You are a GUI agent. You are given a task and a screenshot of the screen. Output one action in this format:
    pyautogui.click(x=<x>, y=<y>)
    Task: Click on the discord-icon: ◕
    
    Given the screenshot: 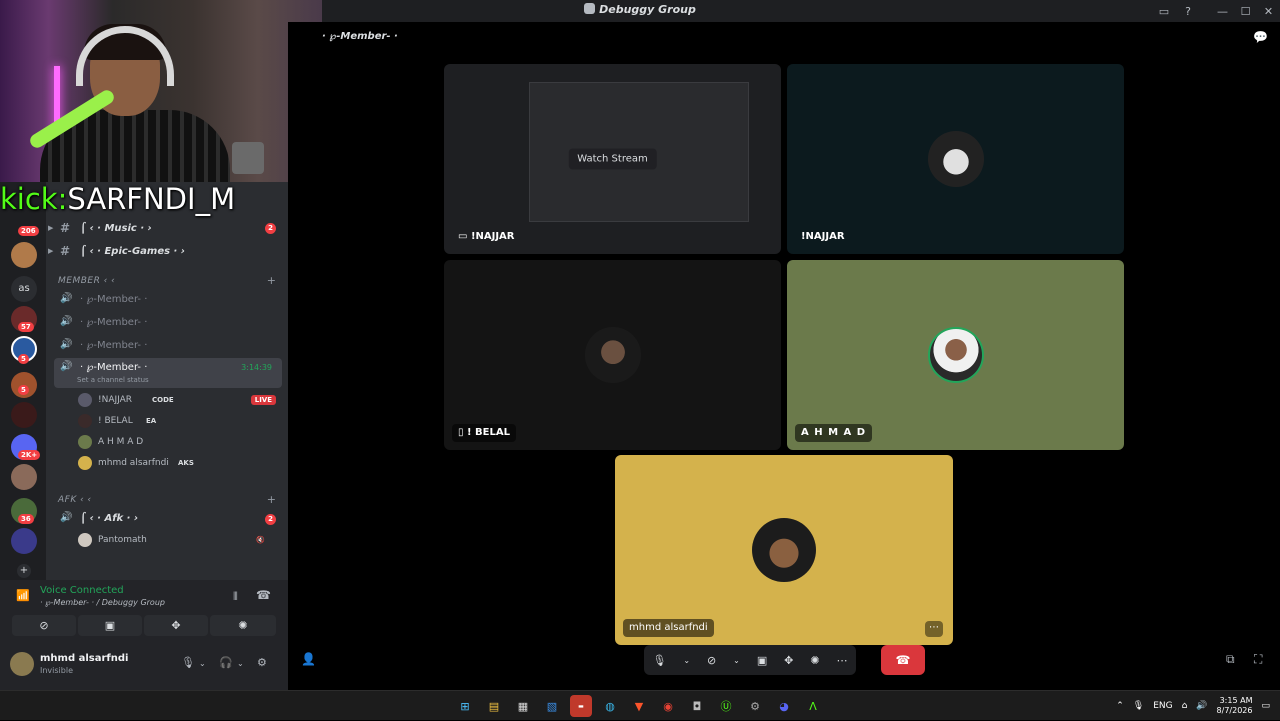 What is the action you would take?
    pyautogui.click(x=784, y=706)
    